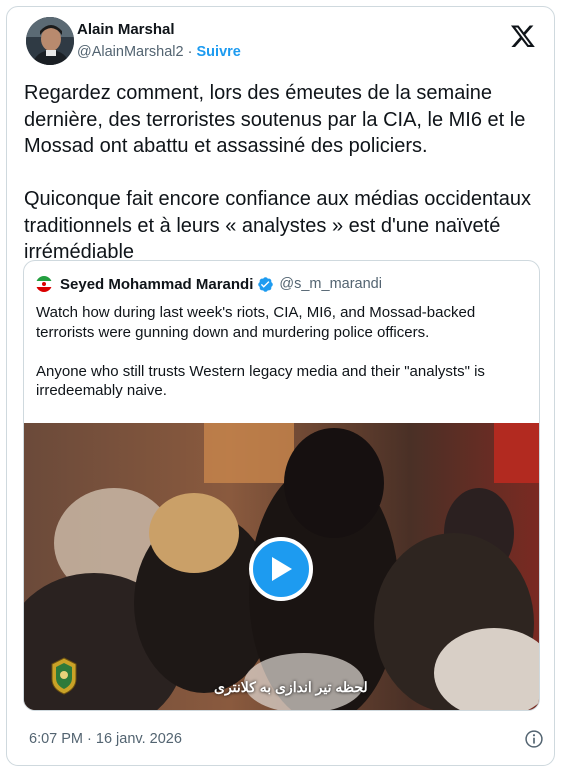 The height and width of the screenshot is (766, 566). What do you see at coordinates (523, 36) in the screenshot?
I see `x-logo-icon` at bounding box center [523, 36].